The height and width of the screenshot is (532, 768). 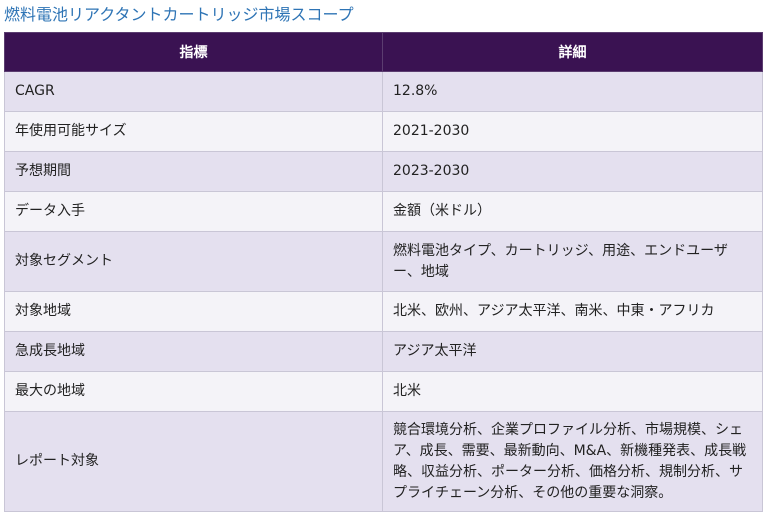 What do you see at coordinates (572, 261) in the screenshot?
I see `row-value: 燃料電池タイプ、カートリッジ、用途、エンドユーザー、地域` at bounding box center [572, 261].